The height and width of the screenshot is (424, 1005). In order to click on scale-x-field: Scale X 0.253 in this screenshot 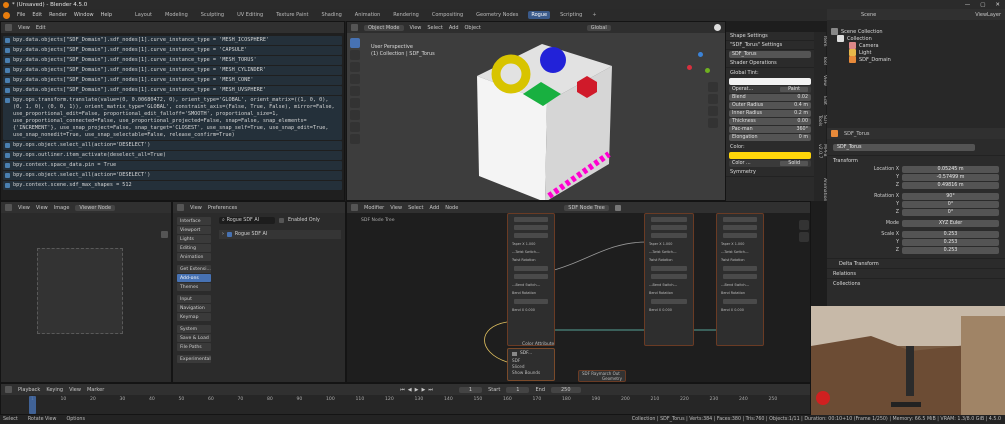, I will do `click(916, 234)`.